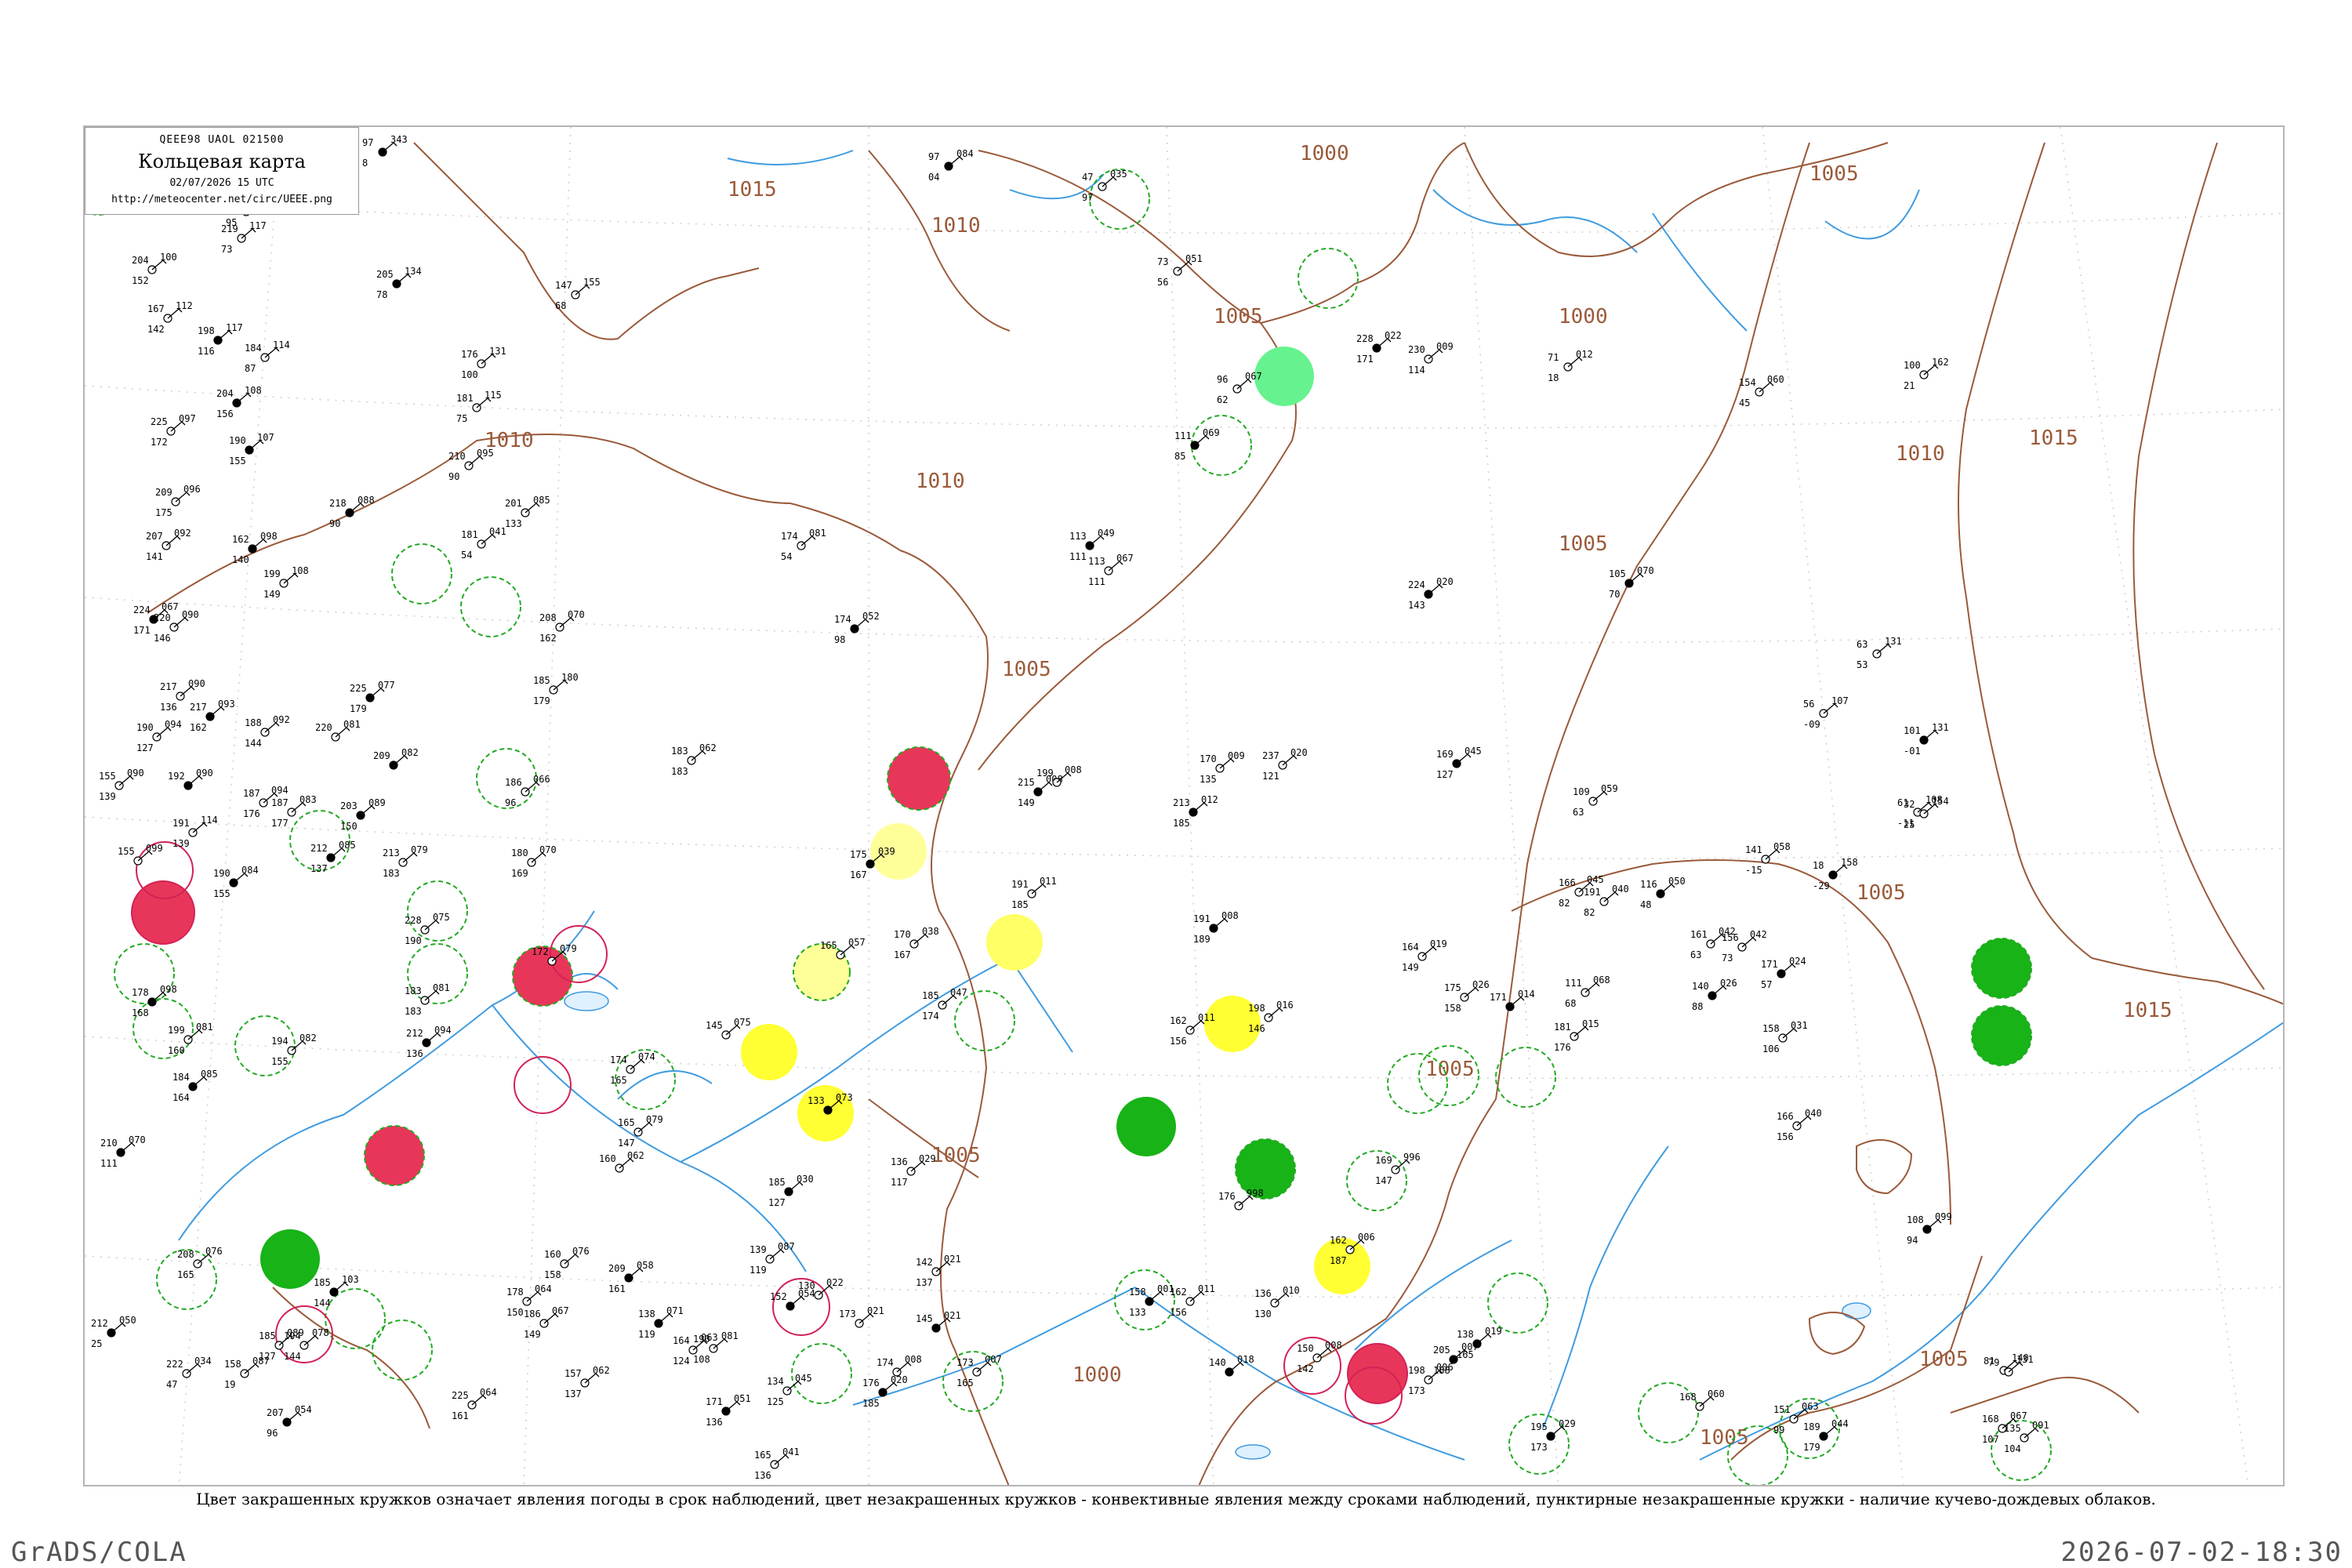  Describe the element at coordinates (493, 395) in the screenshot. I see `station-pressure: 115` at that location.